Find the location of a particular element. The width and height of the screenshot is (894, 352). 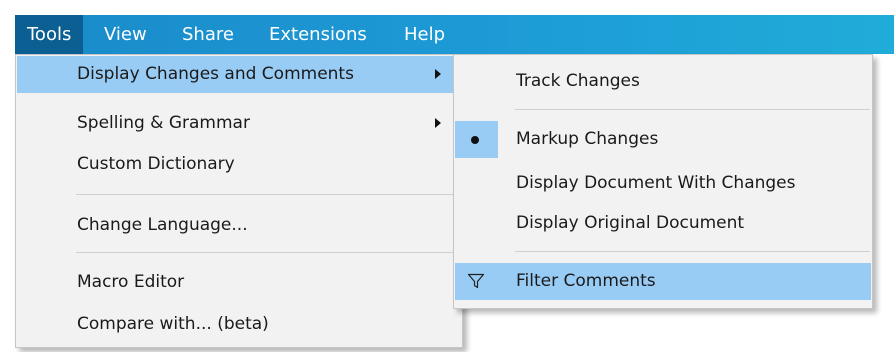

menu-item-compare-with: Compare with... (beta) is located at coordinates (239, 324).